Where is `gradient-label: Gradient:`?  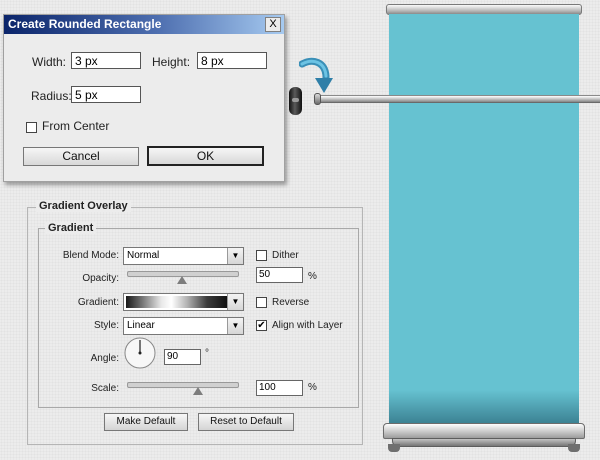
gradient-label: Gradient: is located at coordinates (98, 302).